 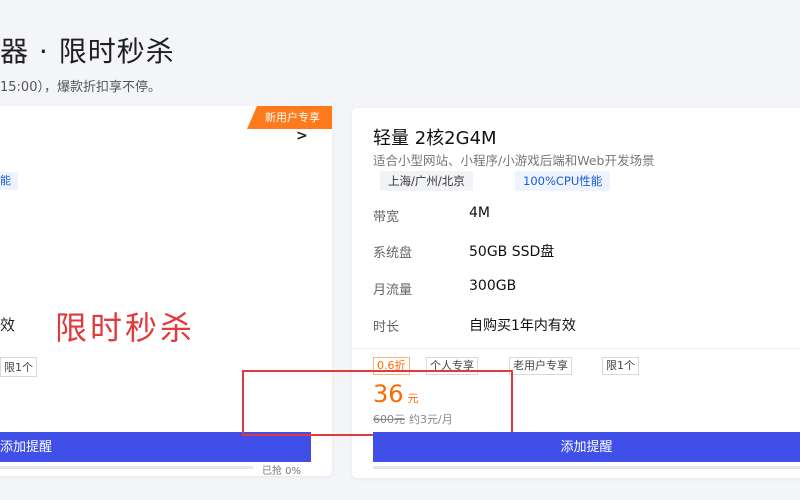 I want to click on product-title: 轻量 2核2G4M, so click(x=435, y=138).